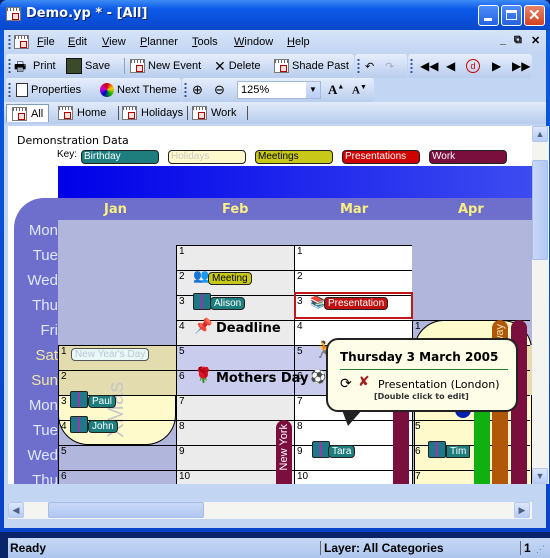 The height and width of the screenshot is (558, 550). What do you see at coordinates (511, 15) in the screenshot?
I see `maximize-button` at bounding box center [511, 15].